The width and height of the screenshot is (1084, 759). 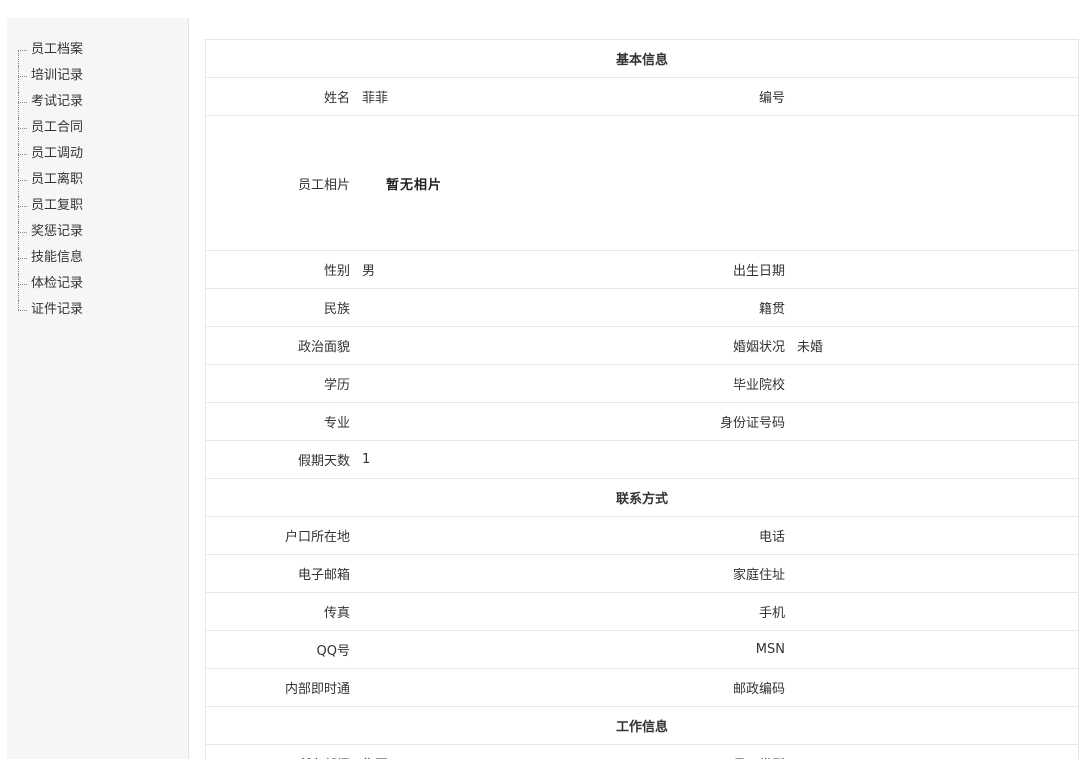 What do you see at coordinates (489, 421) in the screenshot?
I see `major-value` at bounding box center [489, 421].